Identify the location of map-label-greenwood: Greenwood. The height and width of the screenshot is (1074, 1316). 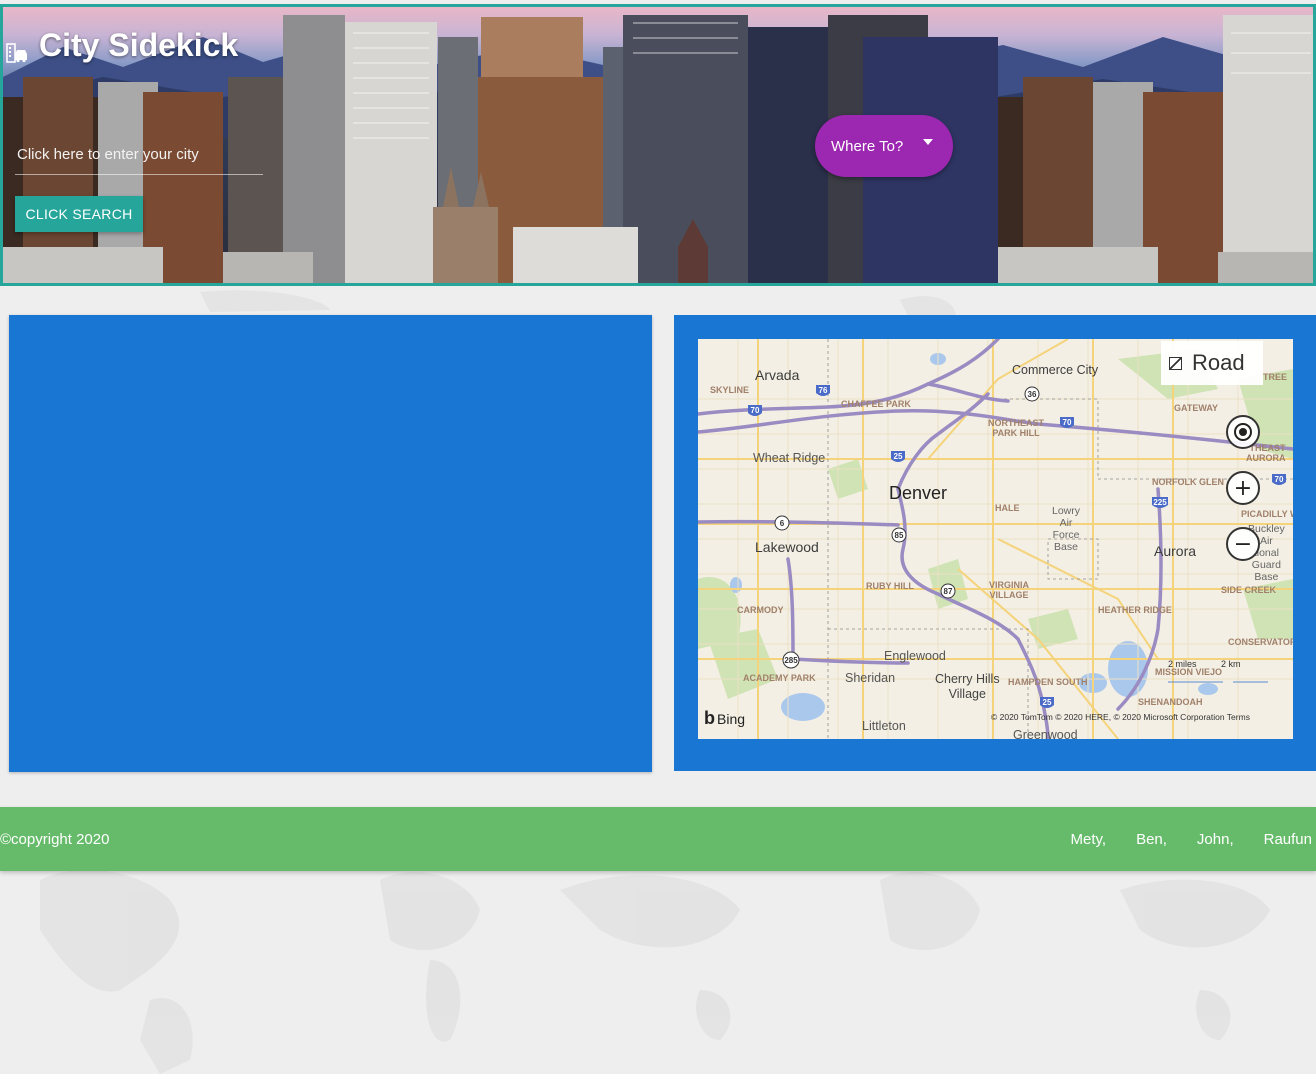
(1045, 733).